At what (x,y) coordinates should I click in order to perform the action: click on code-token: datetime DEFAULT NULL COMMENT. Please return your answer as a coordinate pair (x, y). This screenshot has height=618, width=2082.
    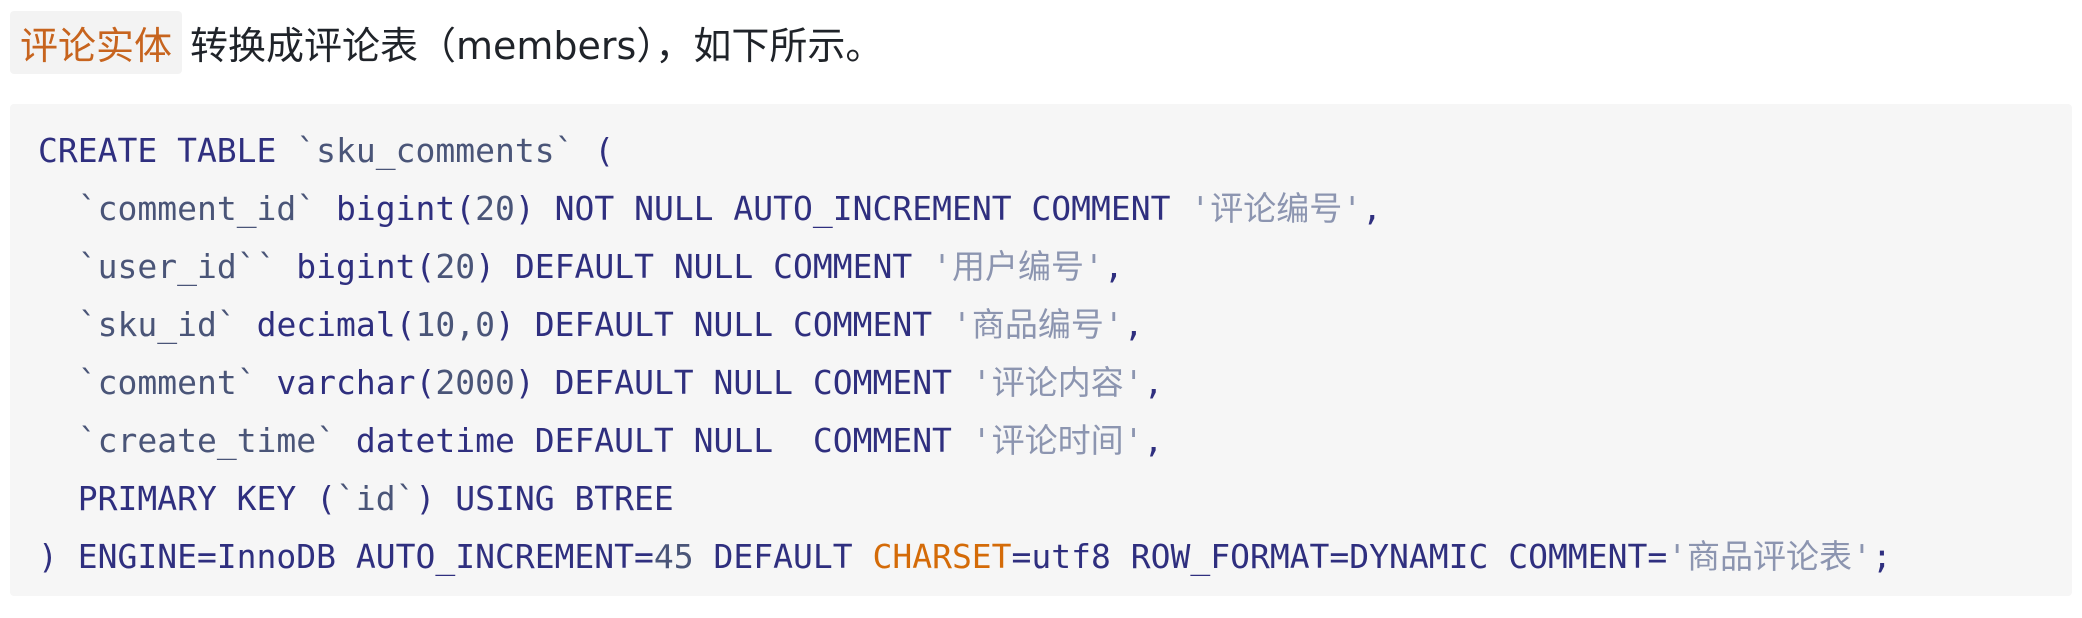
    Looking at the image, I should click on (654, 440).